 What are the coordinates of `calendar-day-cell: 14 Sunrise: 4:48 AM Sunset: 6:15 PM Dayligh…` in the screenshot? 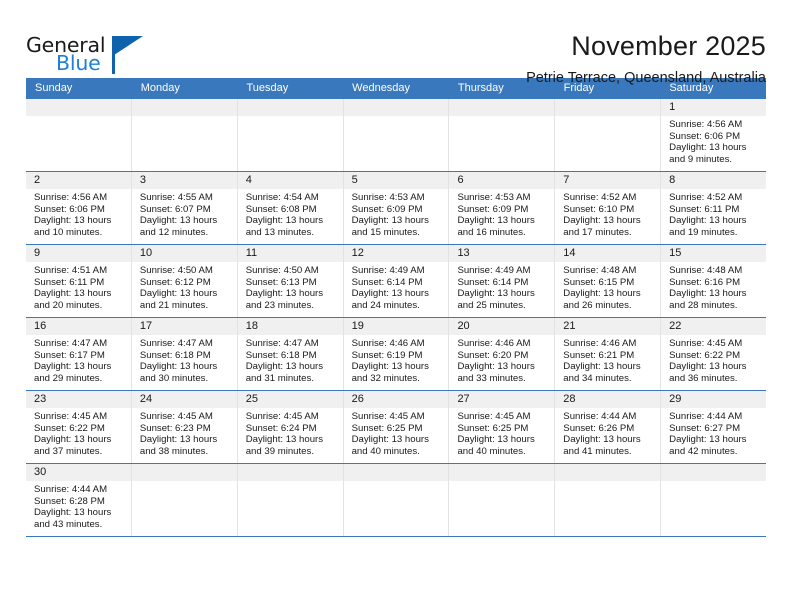 It's located at (608, 281).